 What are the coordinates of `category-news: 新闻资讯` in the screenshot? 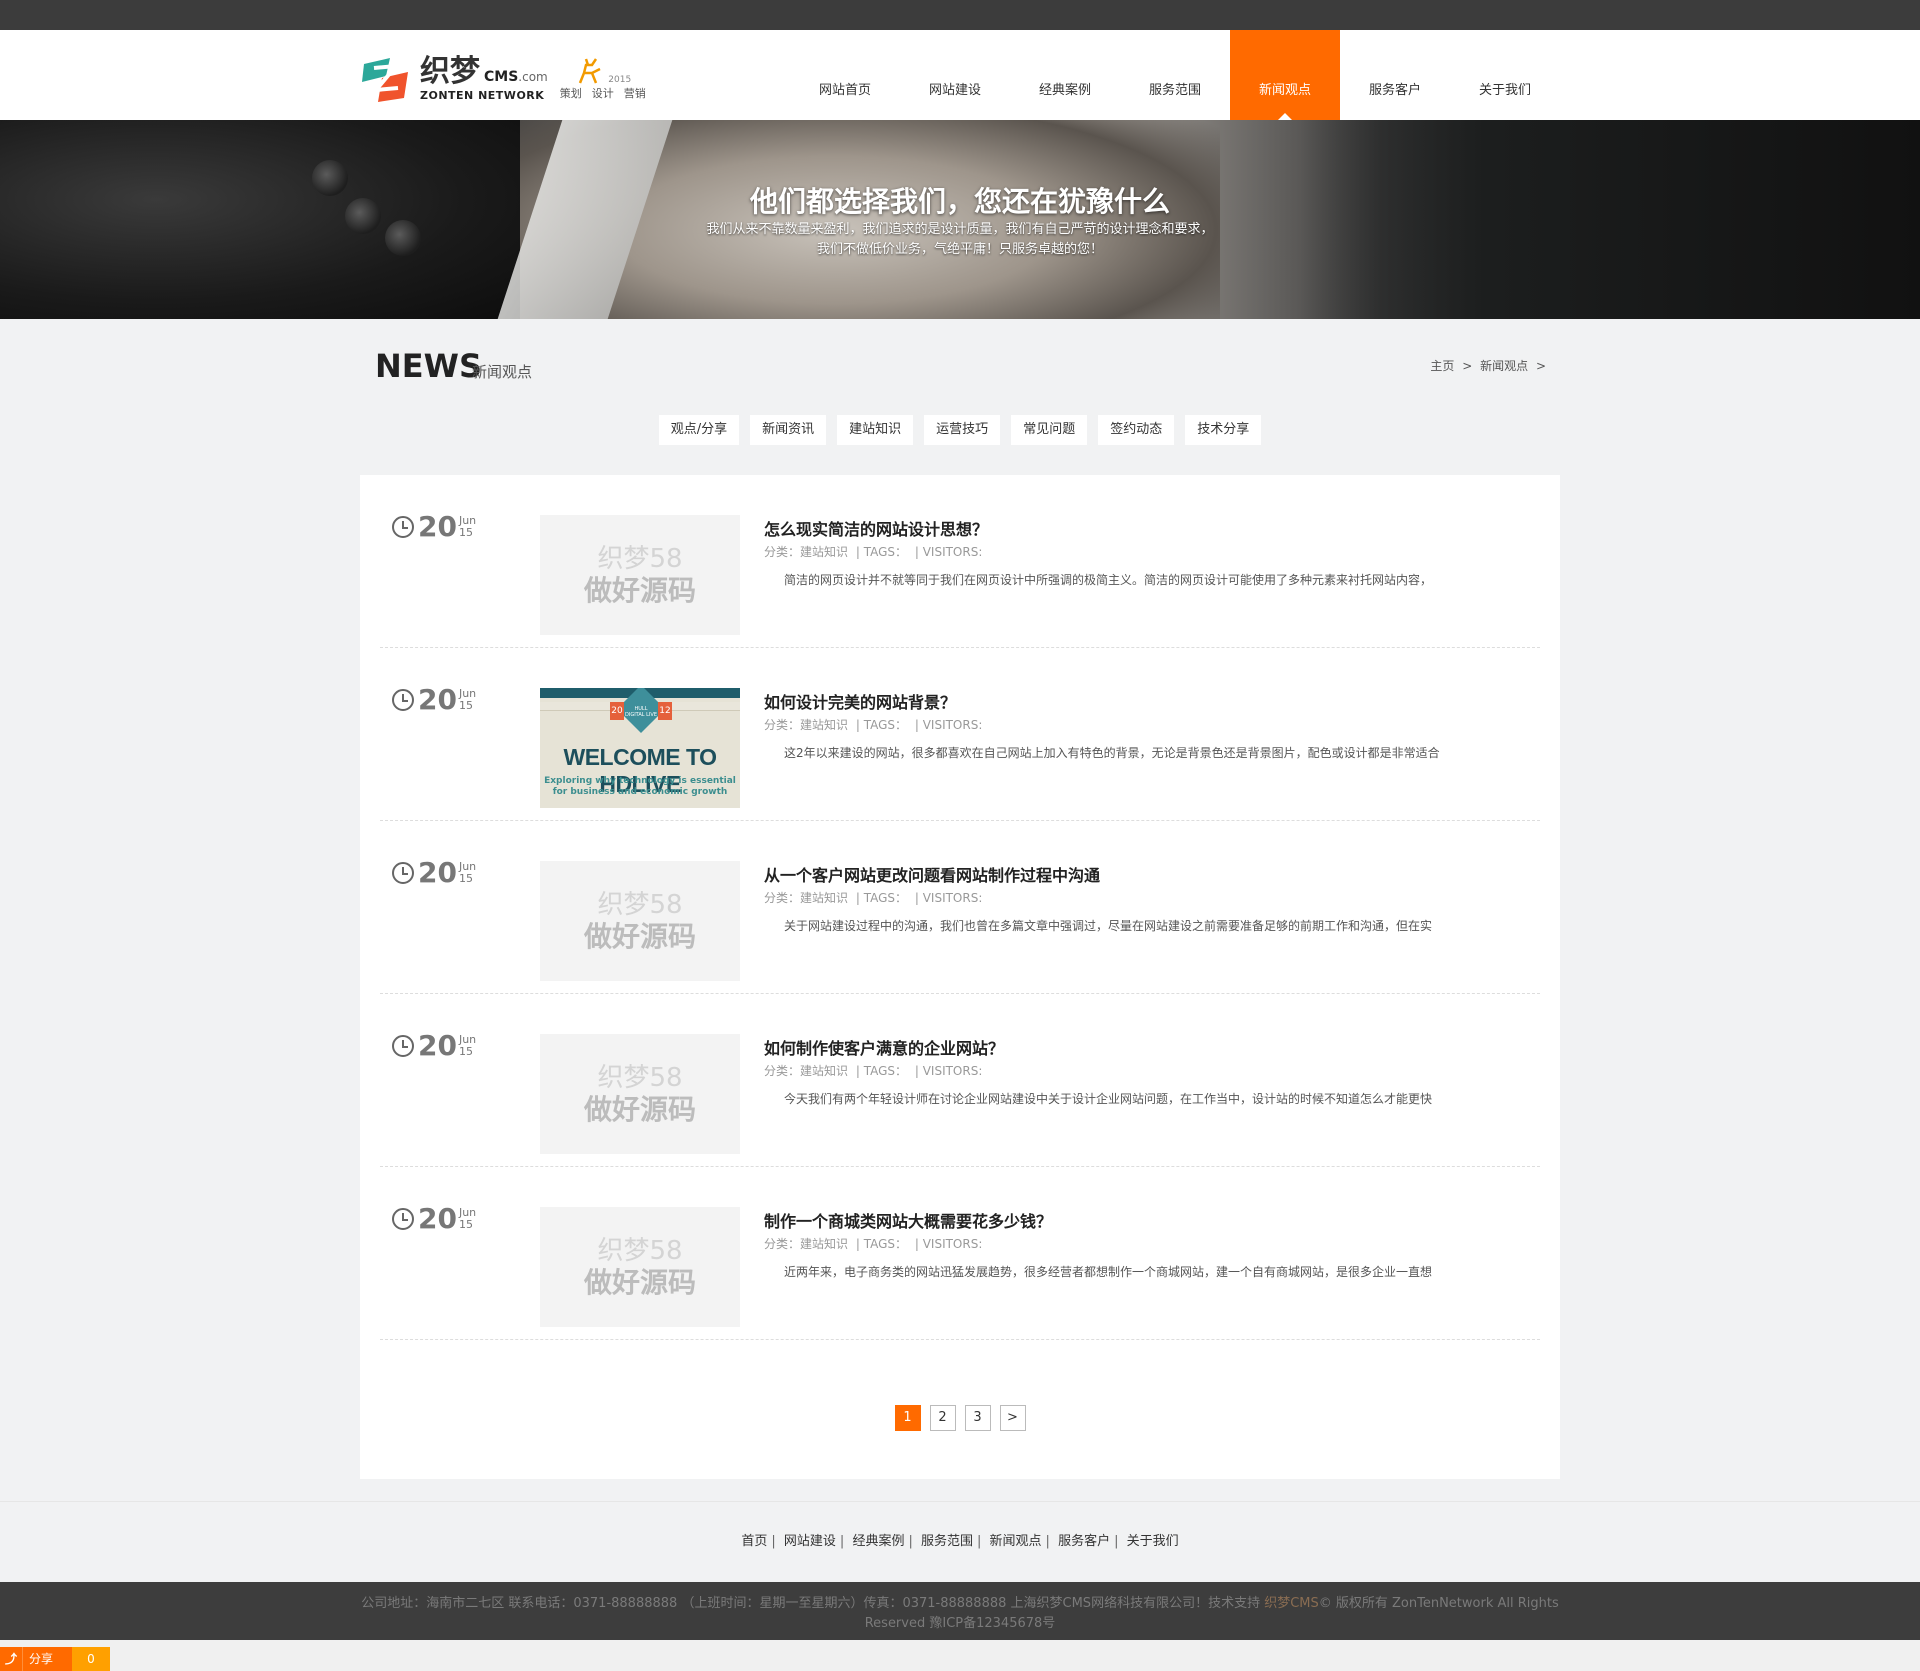 It's located at (788, 430).